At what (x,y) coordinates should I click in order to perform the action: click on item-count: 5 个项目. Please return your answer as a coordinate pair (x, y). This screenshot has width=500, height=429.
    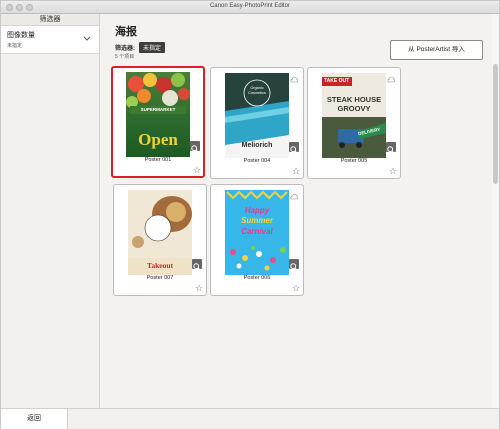
    Looking at the image, I should click on (125, 57).